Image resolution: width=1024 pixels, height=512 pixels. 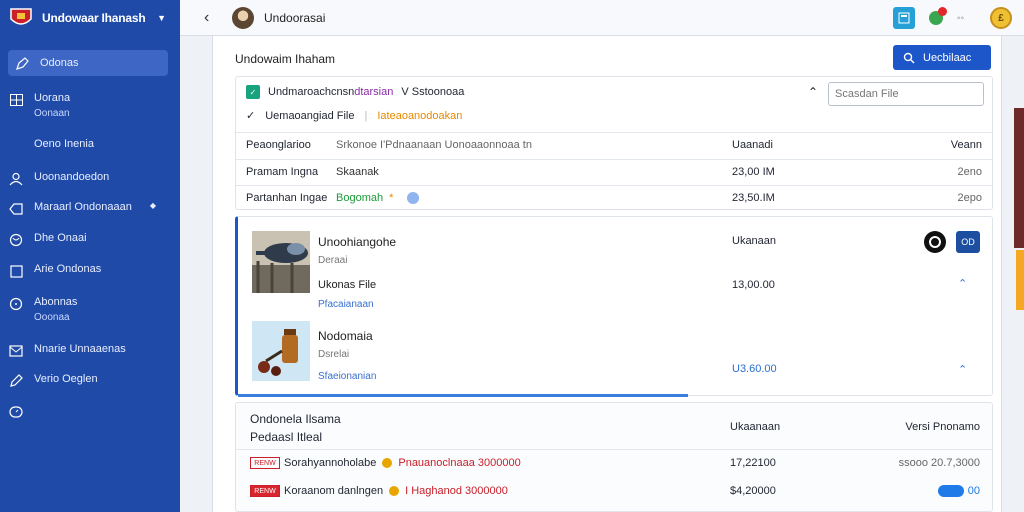 I want to click on coin-icon: £, so click(x=1001, y=18).